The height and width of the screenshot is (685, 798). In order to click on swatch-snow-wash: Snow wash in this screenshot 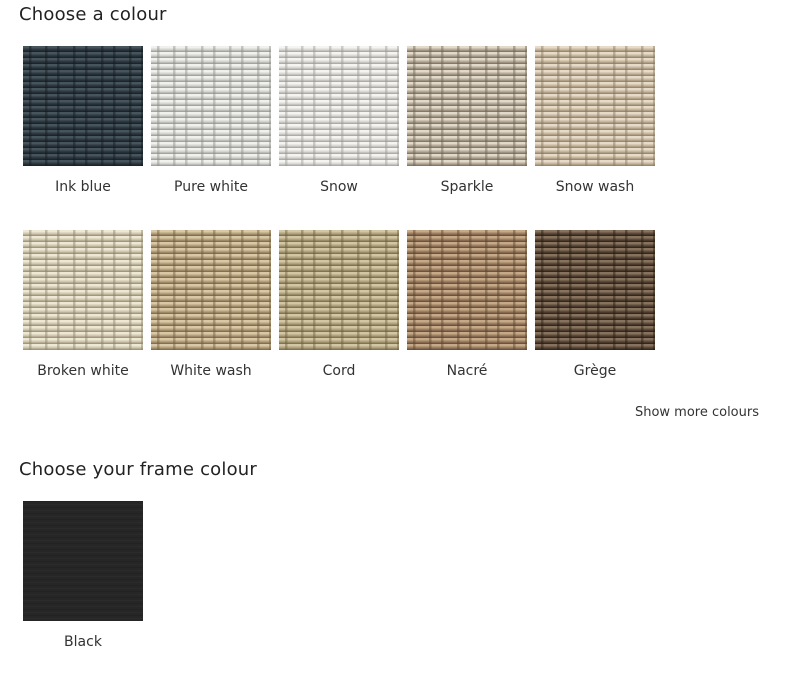, I will do `click(595, 137)`.